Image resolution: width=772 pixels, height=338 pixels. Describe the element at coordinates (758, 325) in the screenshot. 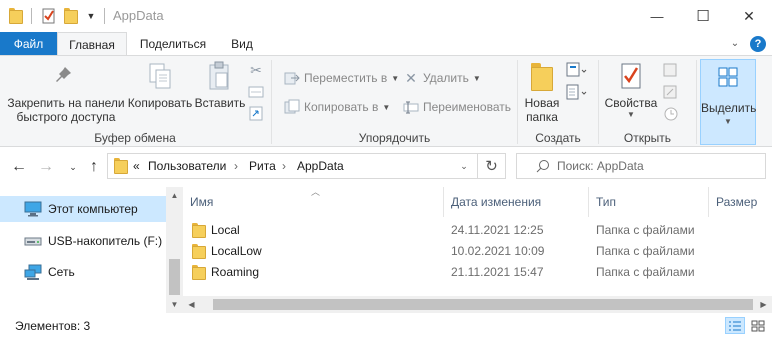

I see `large-icons-view-icon` at that location.